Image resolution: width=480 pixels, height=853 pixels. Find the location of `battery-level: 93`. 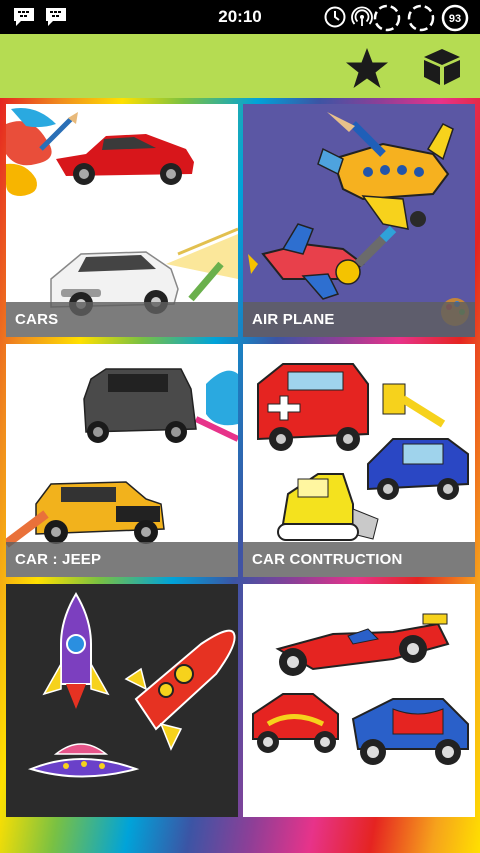

battery-level: 93 is located at coordinates (455, 19).